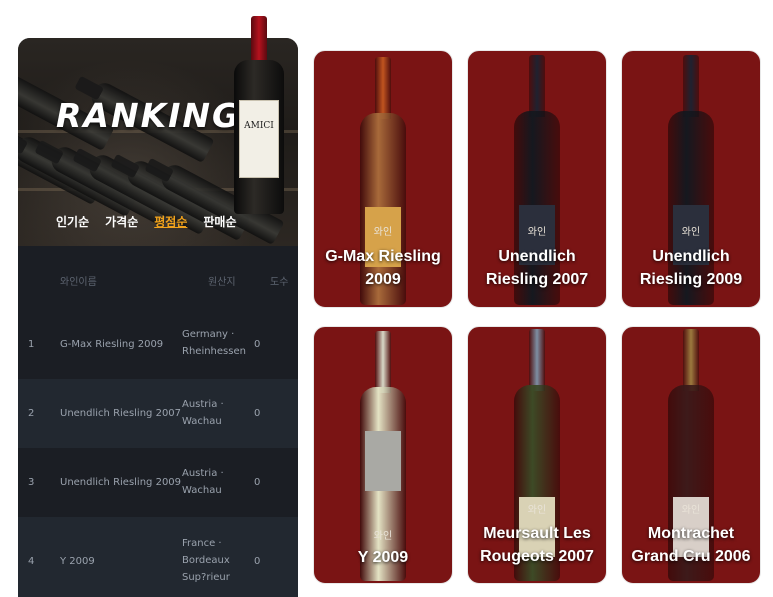 This screenshot has width=773, height=597. What do you see at coordinates (31, 413) in the screenshot?
I see `rank-number: 2` at bounding box center [31, 413].